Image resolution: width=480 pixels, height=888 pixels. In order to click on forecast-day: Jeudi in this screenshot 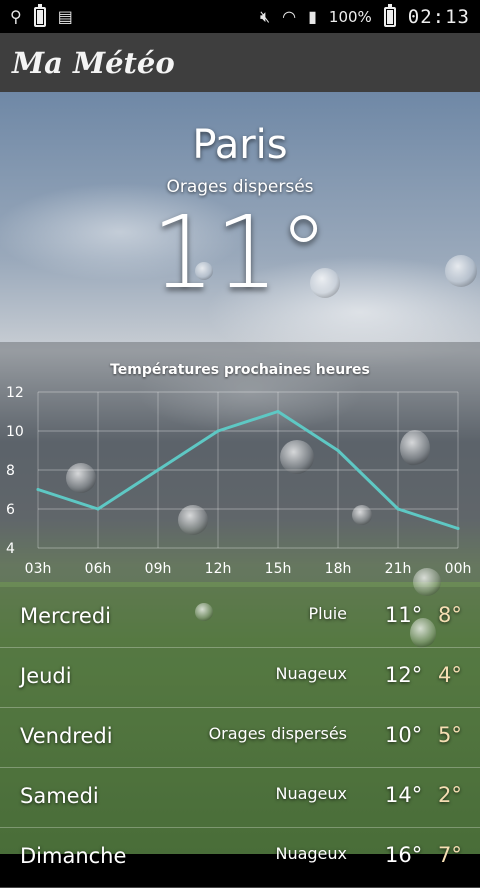, I will do `click(46, 676)`.